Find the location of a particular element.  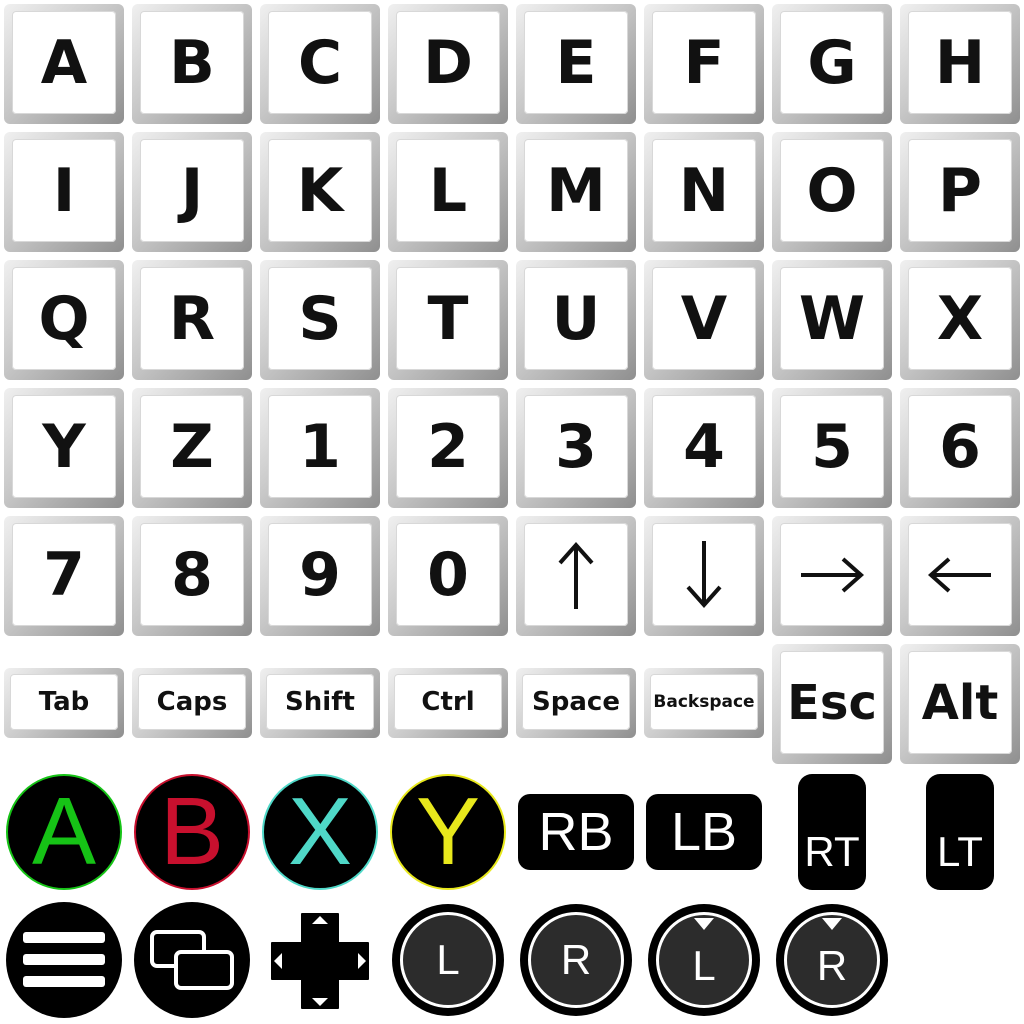

key-left is located at coordinates (960, 576).